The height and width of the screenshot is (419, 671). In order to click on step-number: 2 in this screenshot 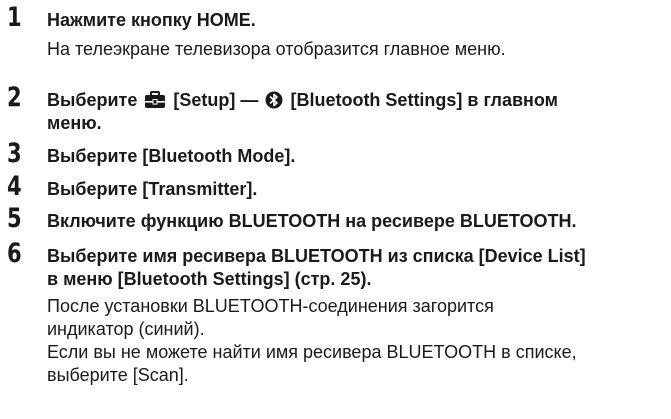, I will do `click(14, 97)`.